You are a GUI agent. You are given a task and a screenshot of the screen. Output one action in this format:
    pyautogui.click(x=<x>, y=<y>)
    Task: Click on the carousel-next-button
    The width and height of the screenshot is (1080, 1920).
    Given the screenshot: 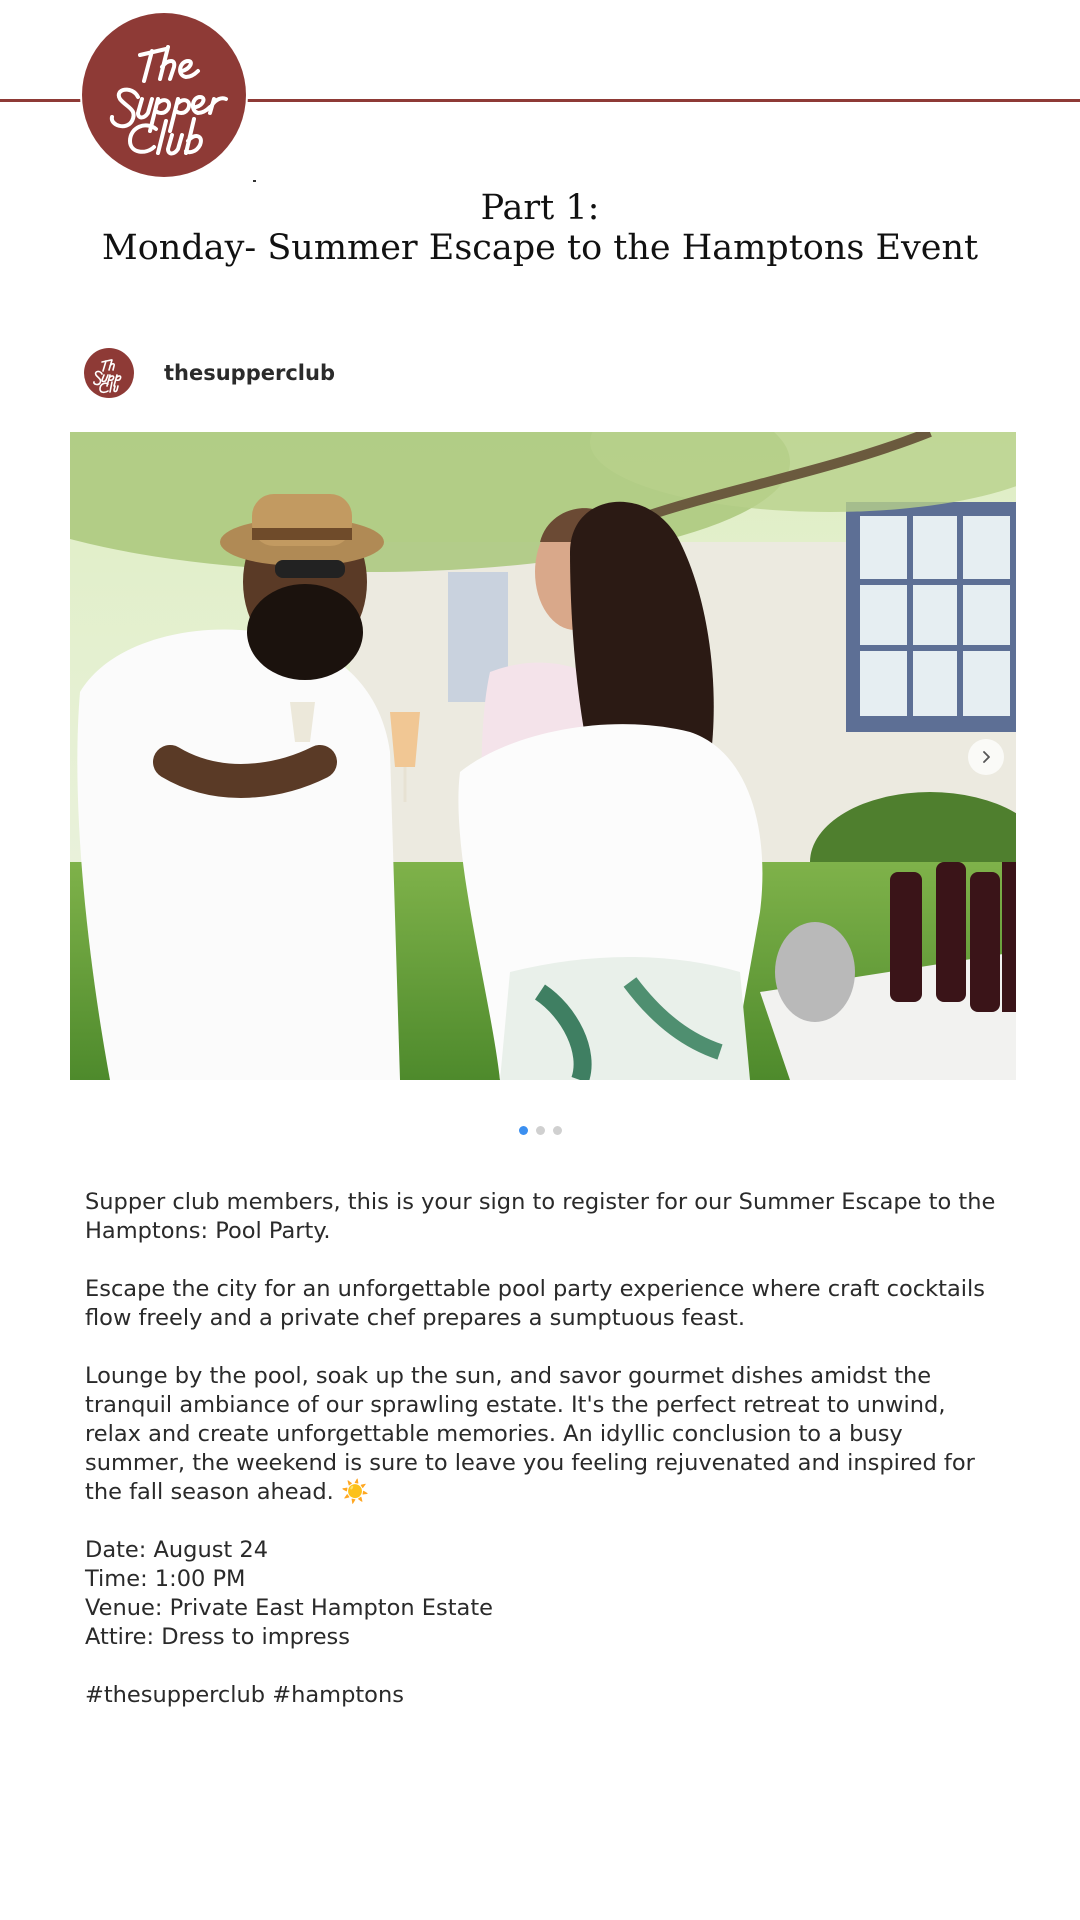 What is the action you would take?
    pyautogui.click(x=986, y=757)
    